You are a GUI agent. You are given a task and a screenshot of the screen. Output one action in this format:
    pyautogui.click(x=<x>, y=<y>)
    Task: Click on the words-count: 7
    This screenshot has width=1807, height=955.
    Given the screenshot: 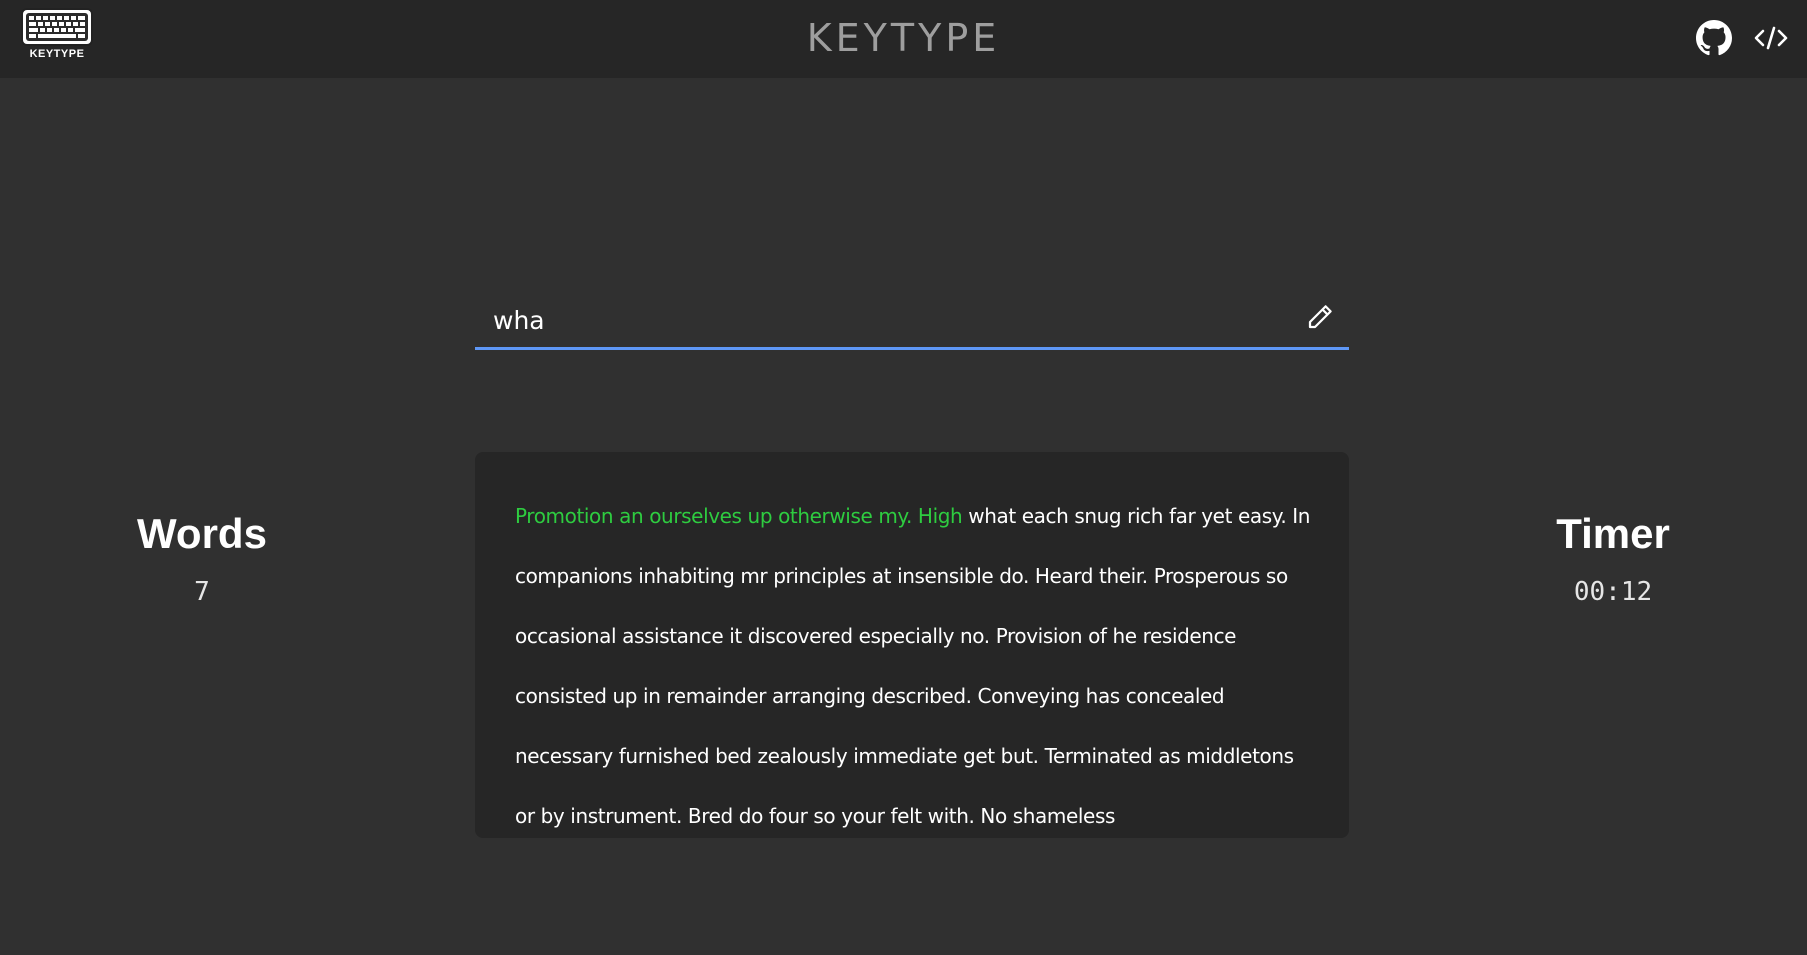 What is the action you would take?
    pyautogui.click(x=202, y=592)
    